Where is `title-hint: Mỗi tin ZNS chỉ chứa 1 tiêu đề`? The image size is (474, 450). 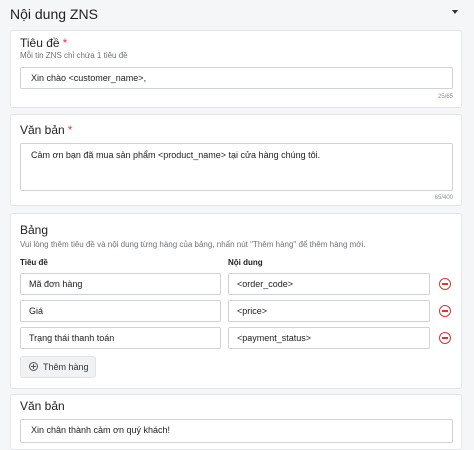 title-hint: Mỗi tin ZNS chỉ chứa 1 tiêu đề is located at coordinates (74, 55).